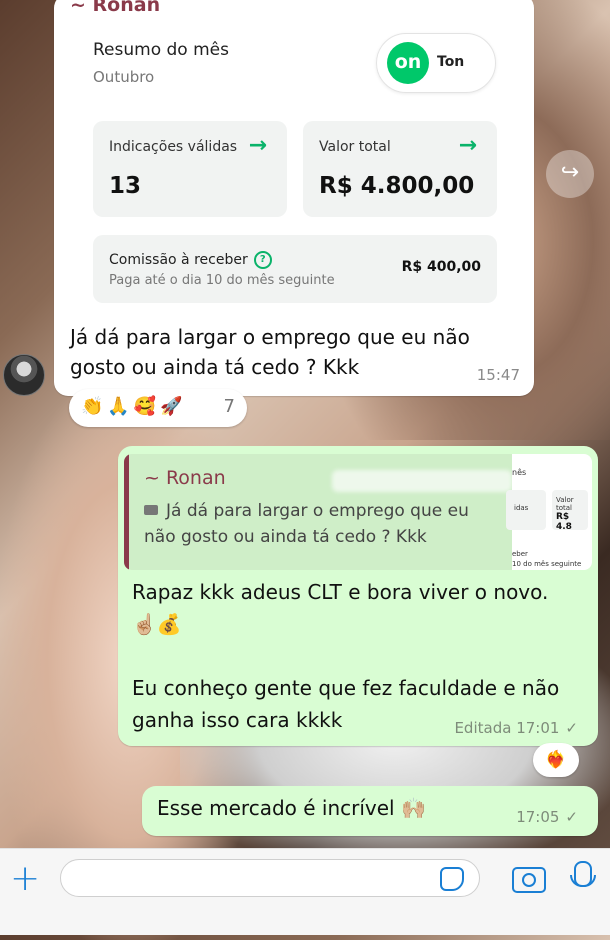  I want to click on camera-icon, so click(529, 880).